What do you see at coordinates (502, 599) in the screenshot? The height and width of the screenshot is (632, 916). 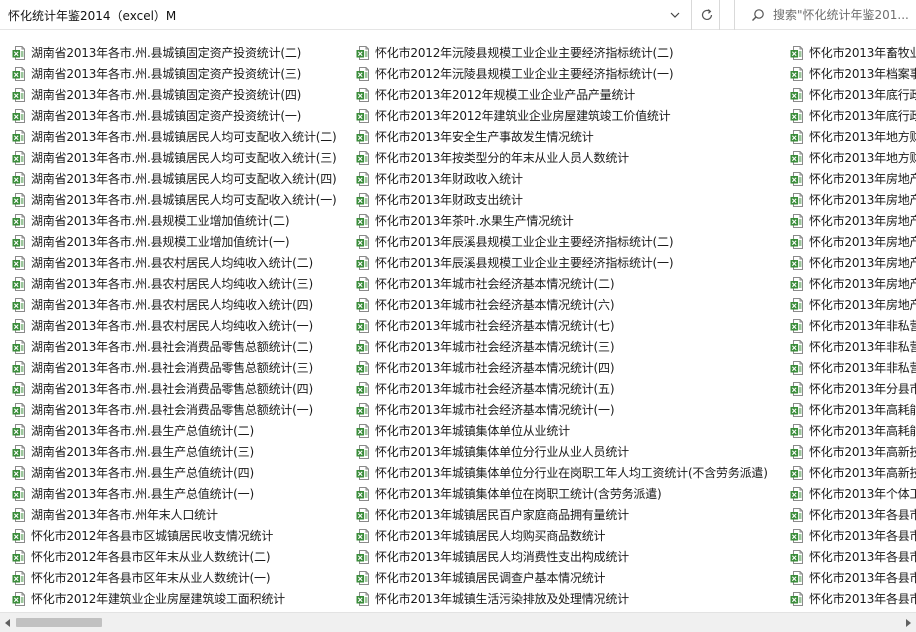 I see `file-name: 怀化市2013年城镇生活污染排放及处理情况统计` at bounding box center [502, 599].